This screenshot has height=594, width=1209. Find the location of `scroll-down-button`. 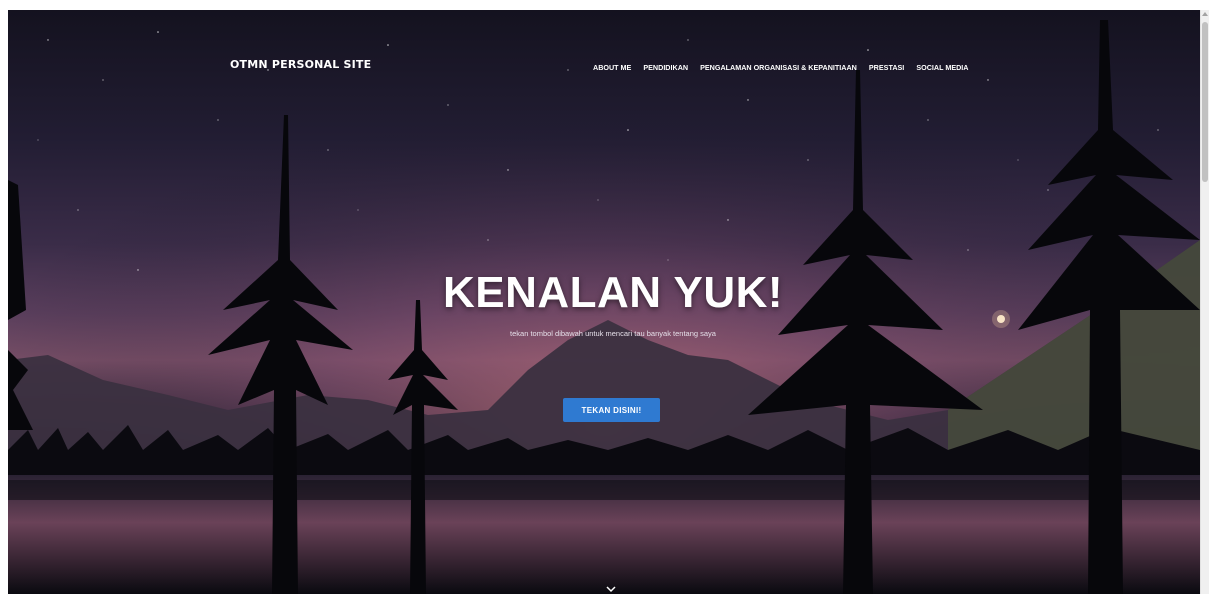

scroll-down-button is located at coordinates (611, 589).